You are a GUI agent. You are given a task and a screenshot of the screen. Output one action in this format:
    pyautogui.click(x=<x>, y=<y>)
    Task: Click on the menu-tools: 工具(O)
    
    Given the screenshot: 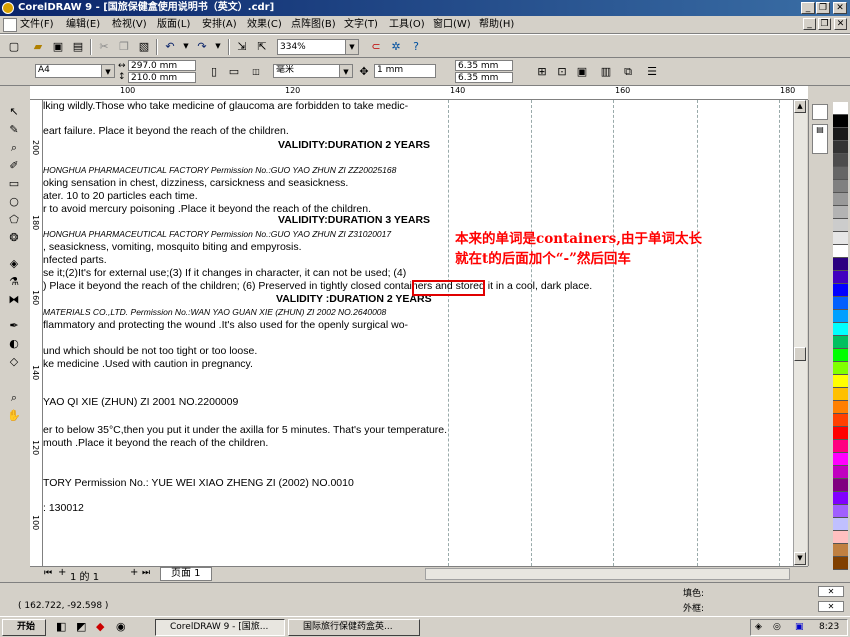 What is the action you would take?
    pyautogui.click(x=407, y=24)
    